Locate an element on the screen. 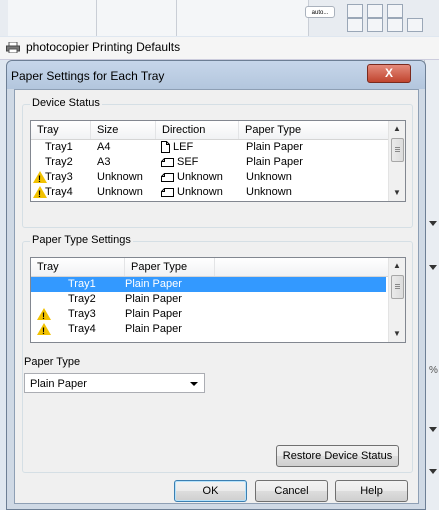 Image resolution: width=439 pixels, height=510 pixels. printing-defaults-title: photocopier Printing Defaults is located at coordinates (103, 47).